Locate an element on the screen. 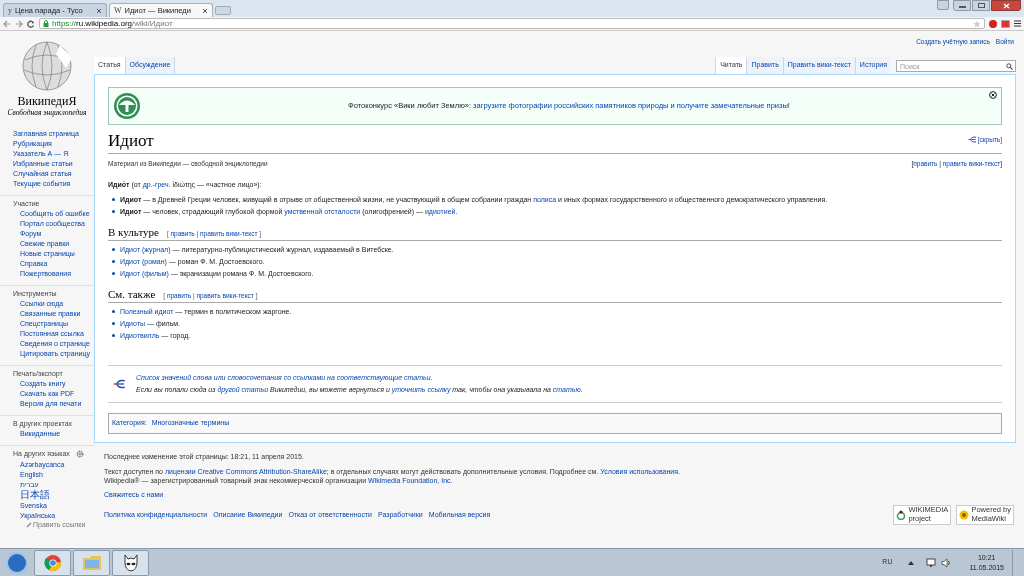 The image size is (1024, 576). minimize-icon is located at coordinates (962, 7).